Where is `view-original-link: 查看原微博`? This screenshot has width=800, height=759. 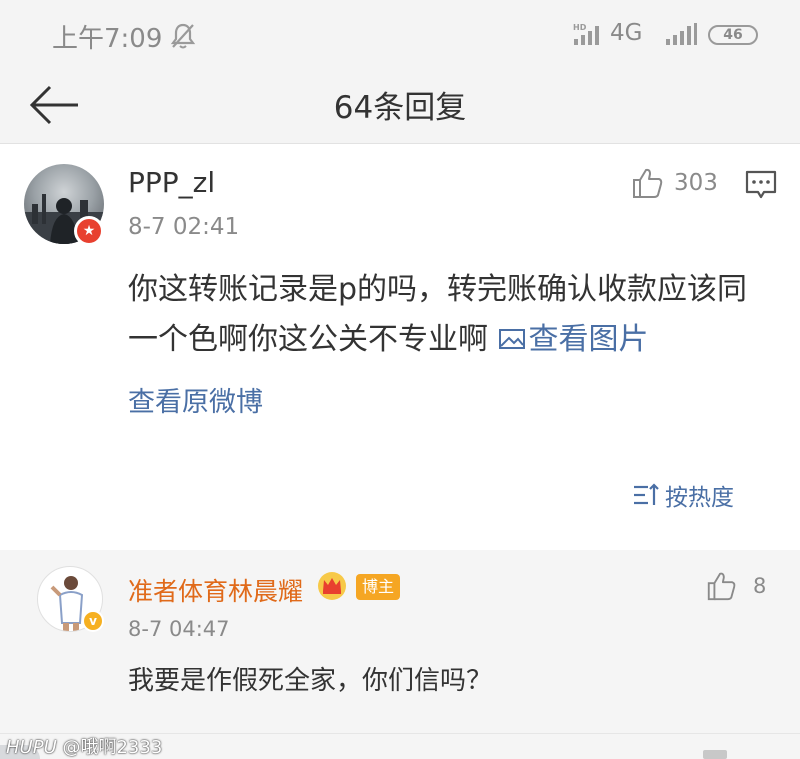 view-original-link: 查看原微博 is located at coordinates (195, 399).